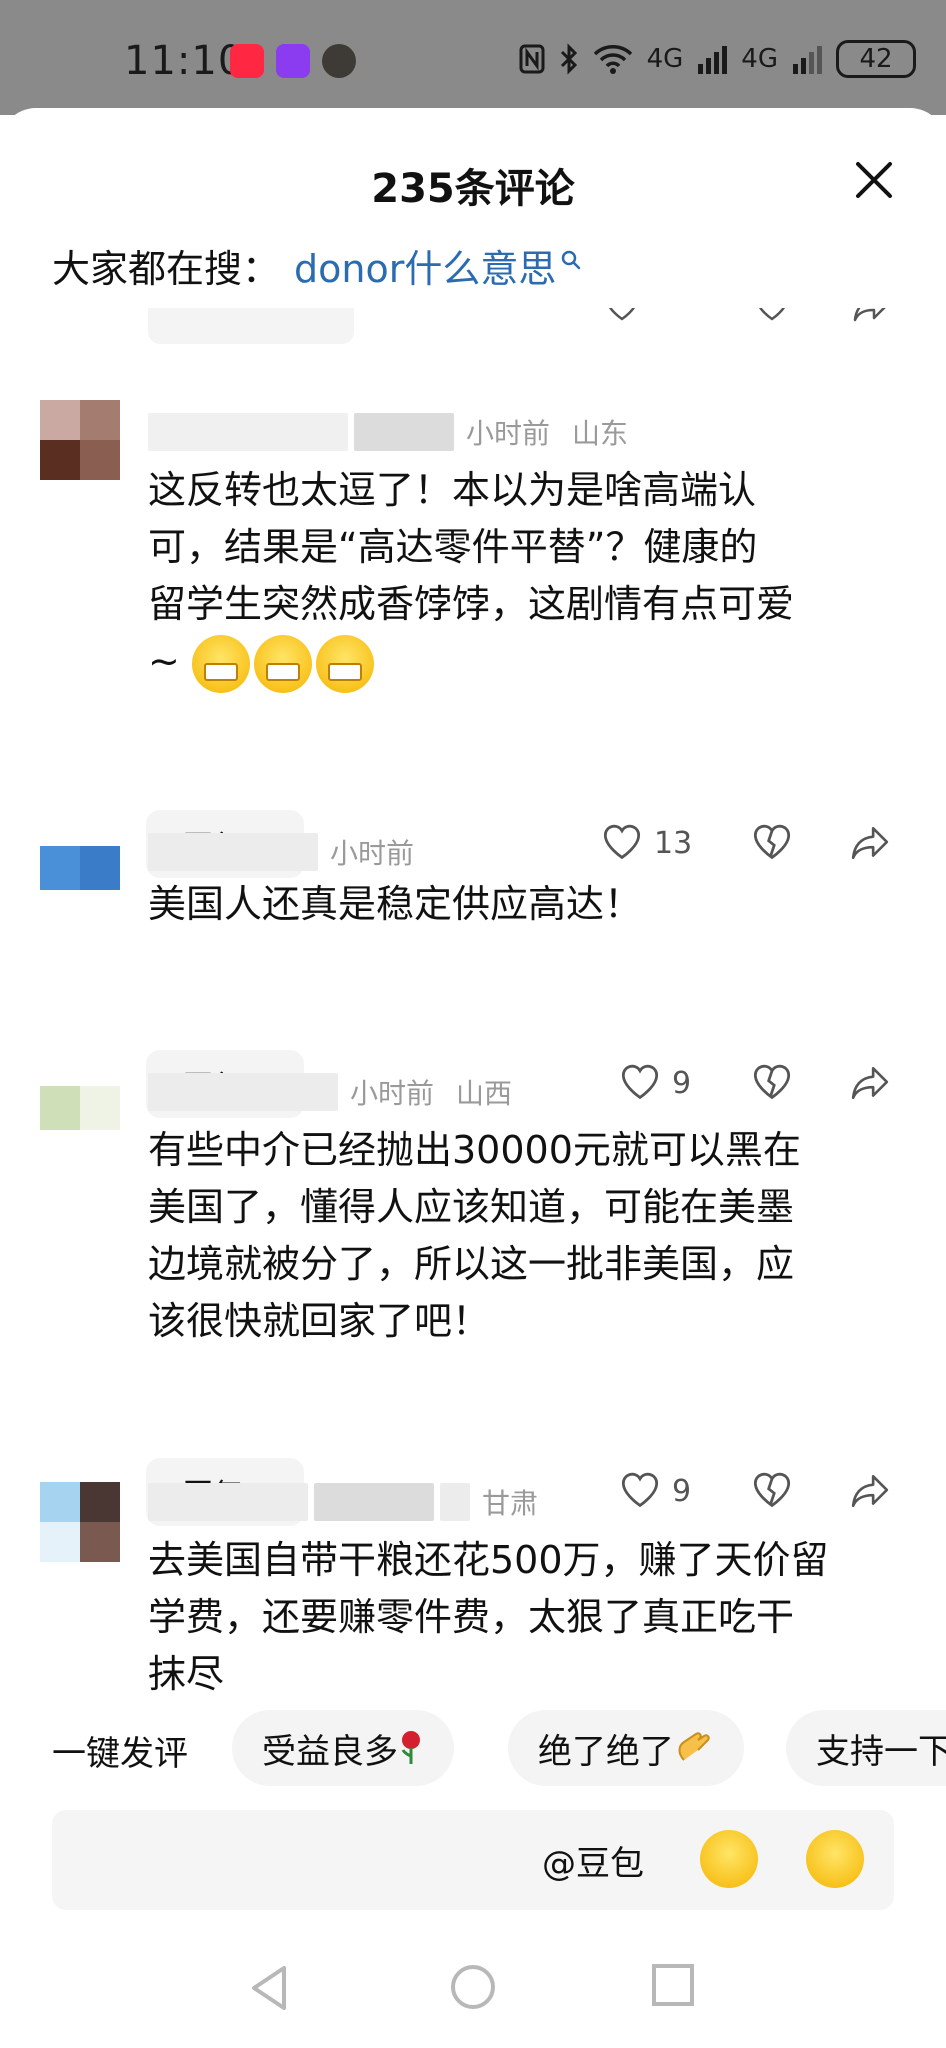 The width and height of the screenshot is (946, 2048). I want to click on comment-location: 甘肃, so click(510, 1503).